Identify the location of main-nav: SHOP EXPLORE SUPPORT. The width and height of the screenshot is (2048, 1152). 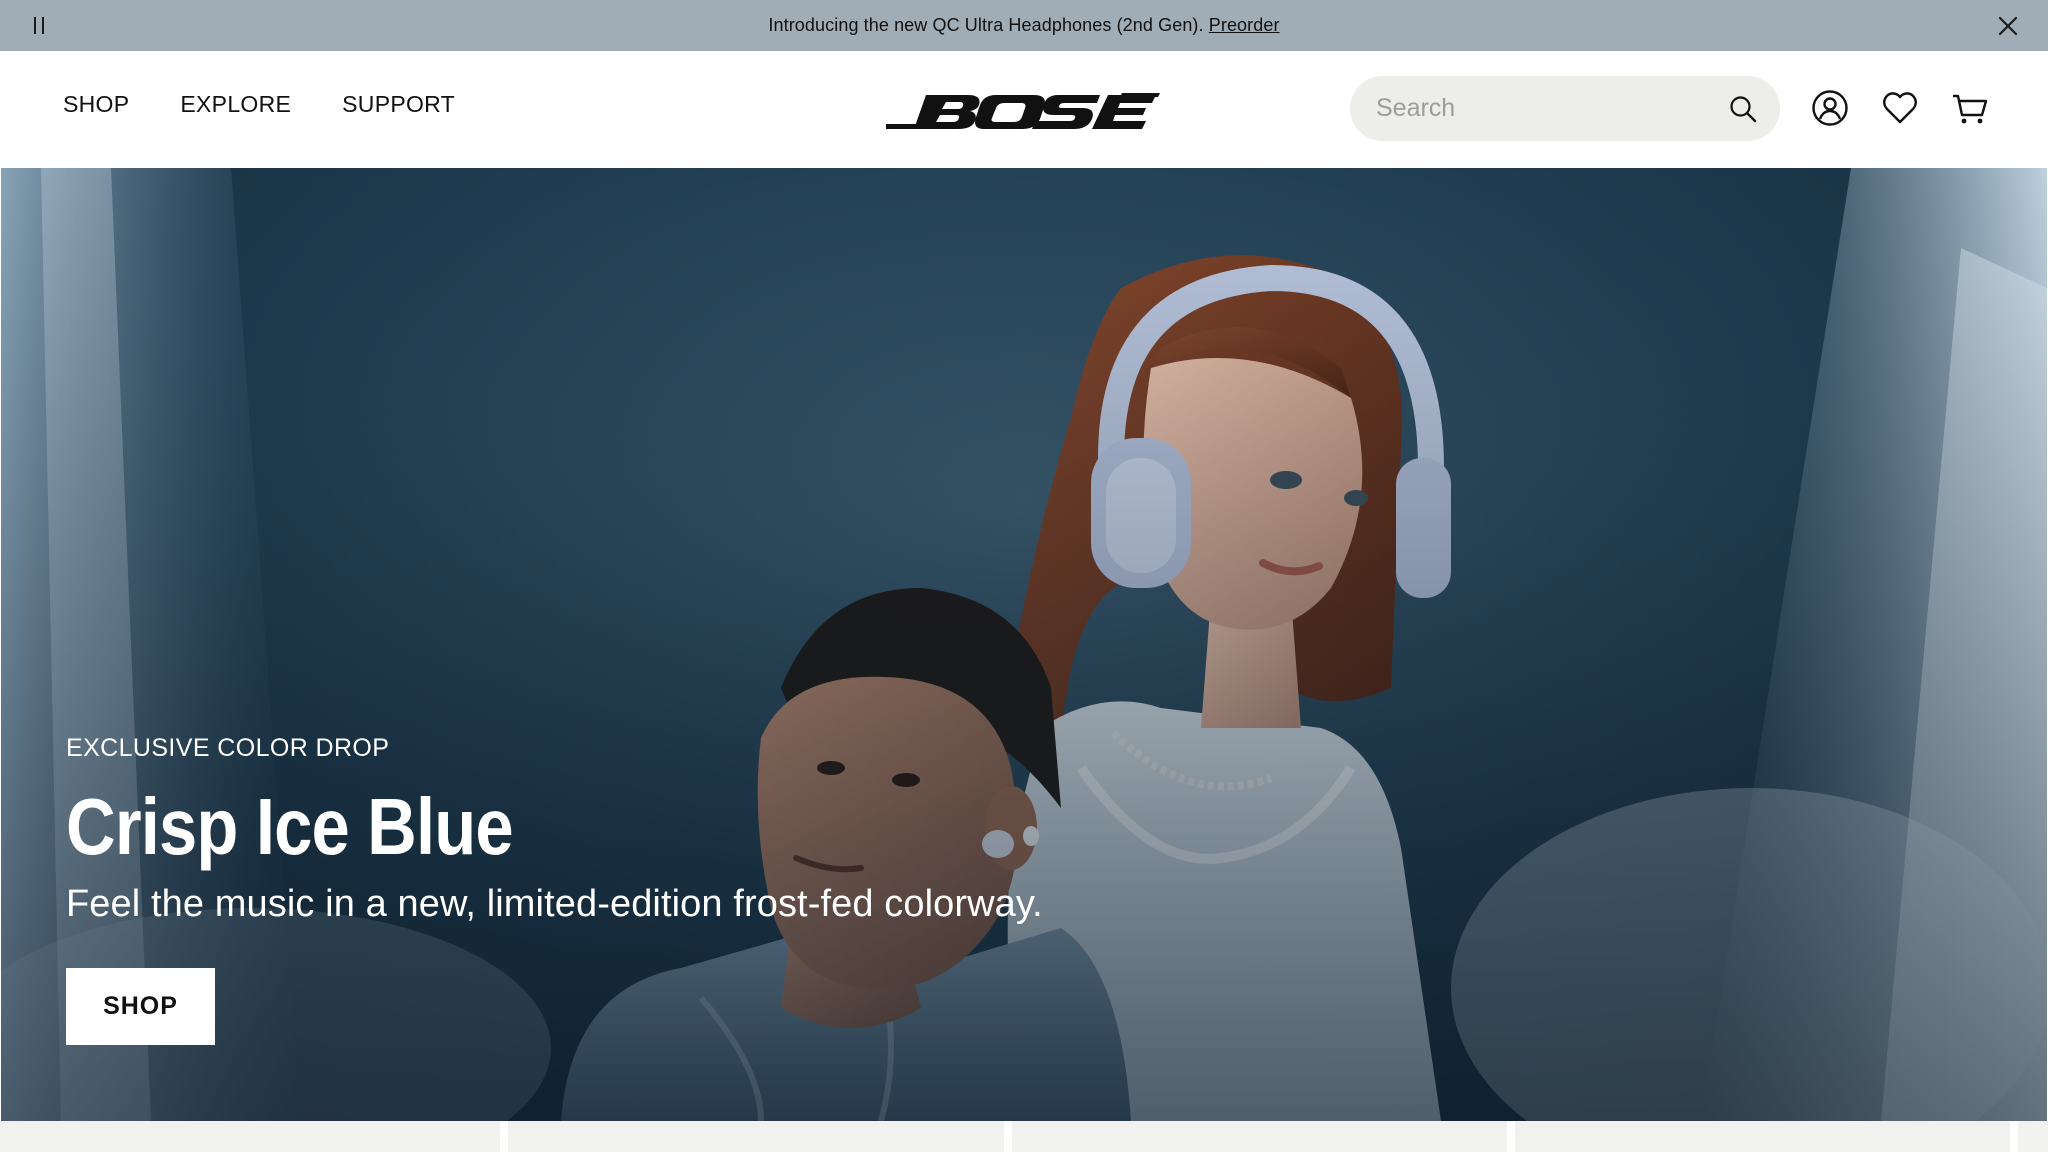
(259, 104).